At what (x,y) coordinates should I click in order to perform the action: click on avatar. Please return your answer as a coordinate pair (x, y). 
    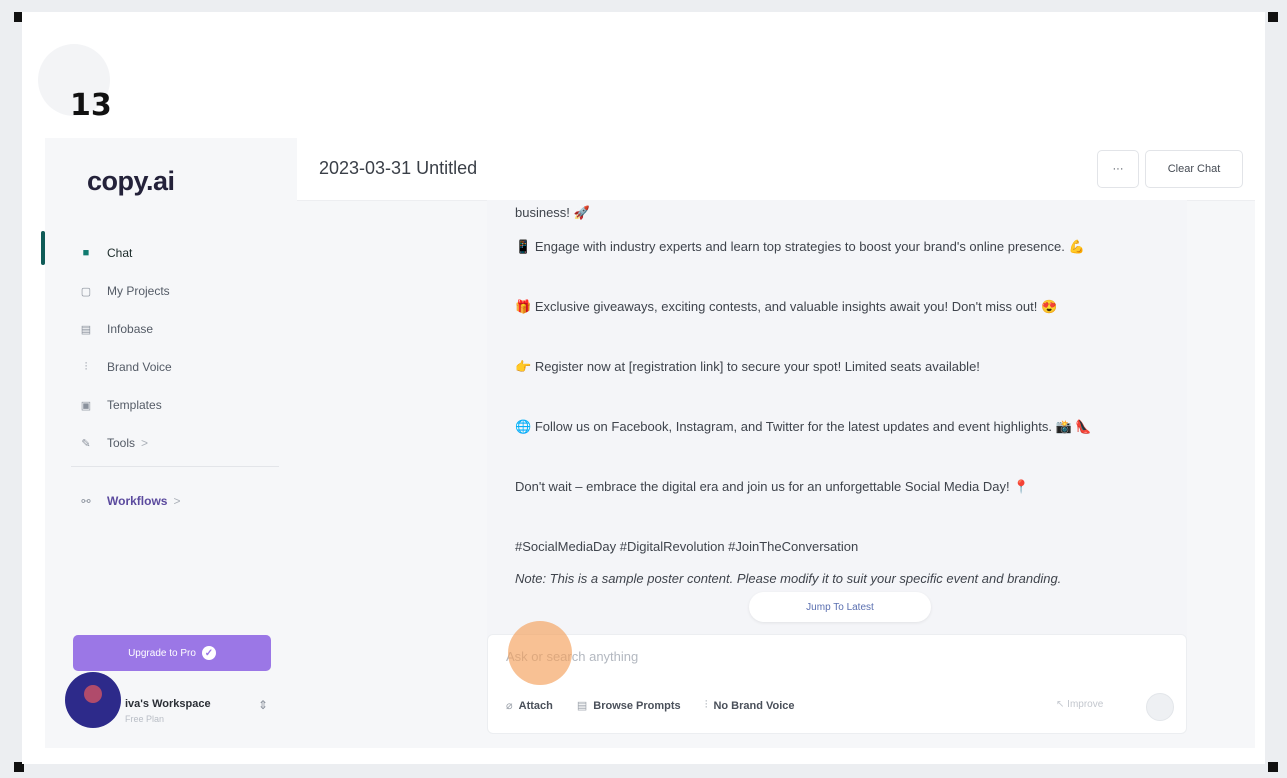
    Looking at the image, I should click on (93, 700).